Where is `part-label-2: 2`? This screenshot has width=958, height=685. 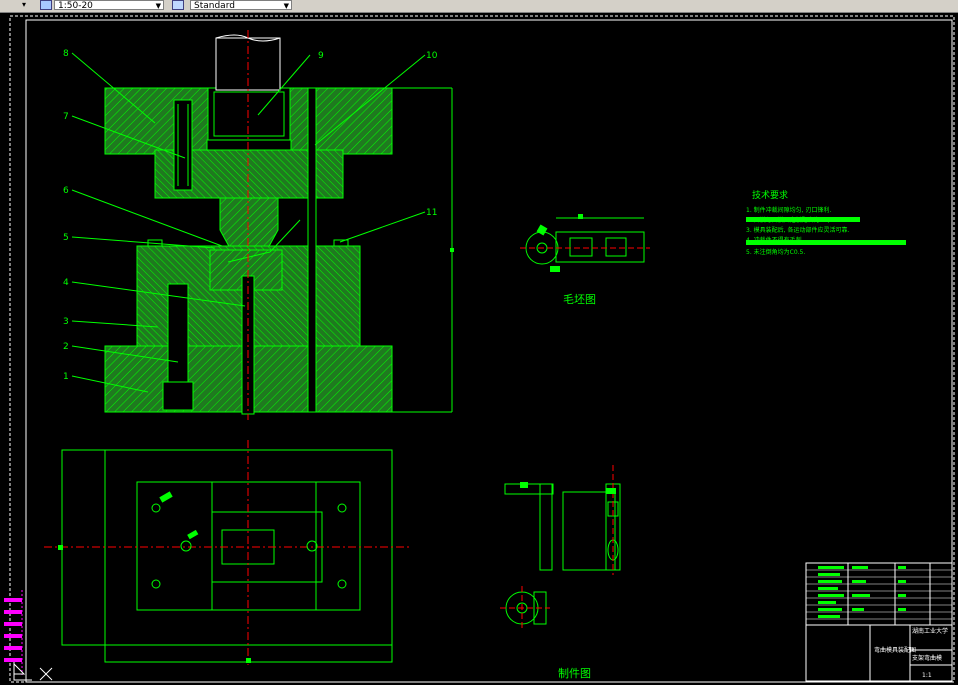
part-label-2: 2 is located at coordinates (66, 347).